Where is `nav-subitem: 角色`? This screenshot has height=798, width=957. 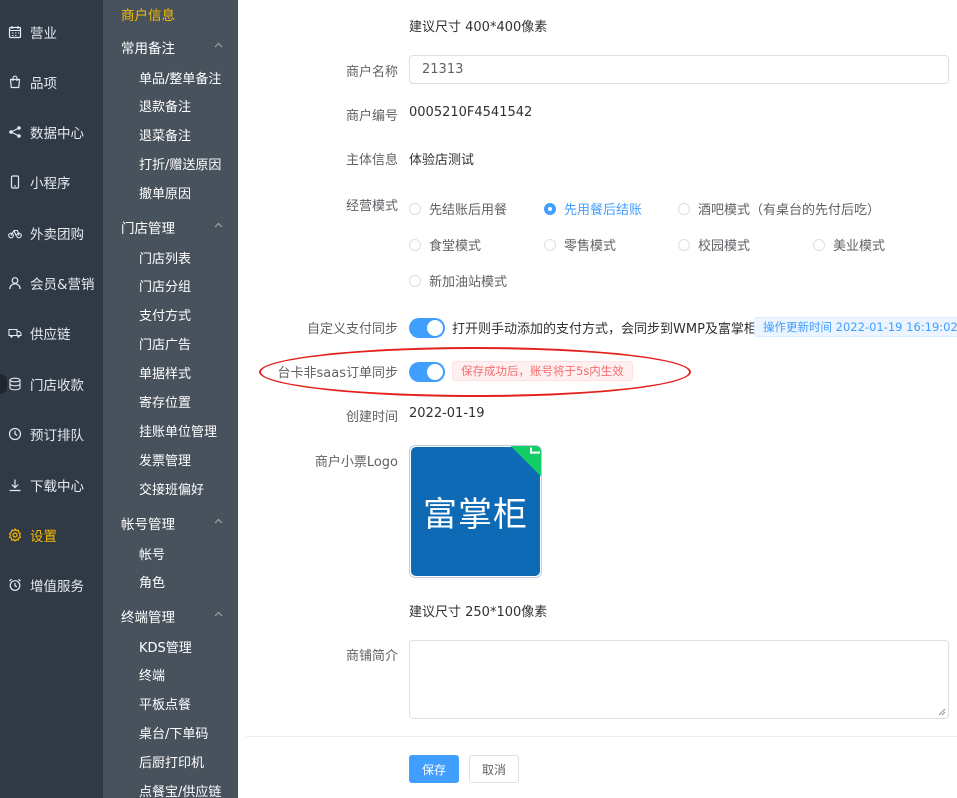
nav-subitem: 角色 is located at coordinates (189, 582).